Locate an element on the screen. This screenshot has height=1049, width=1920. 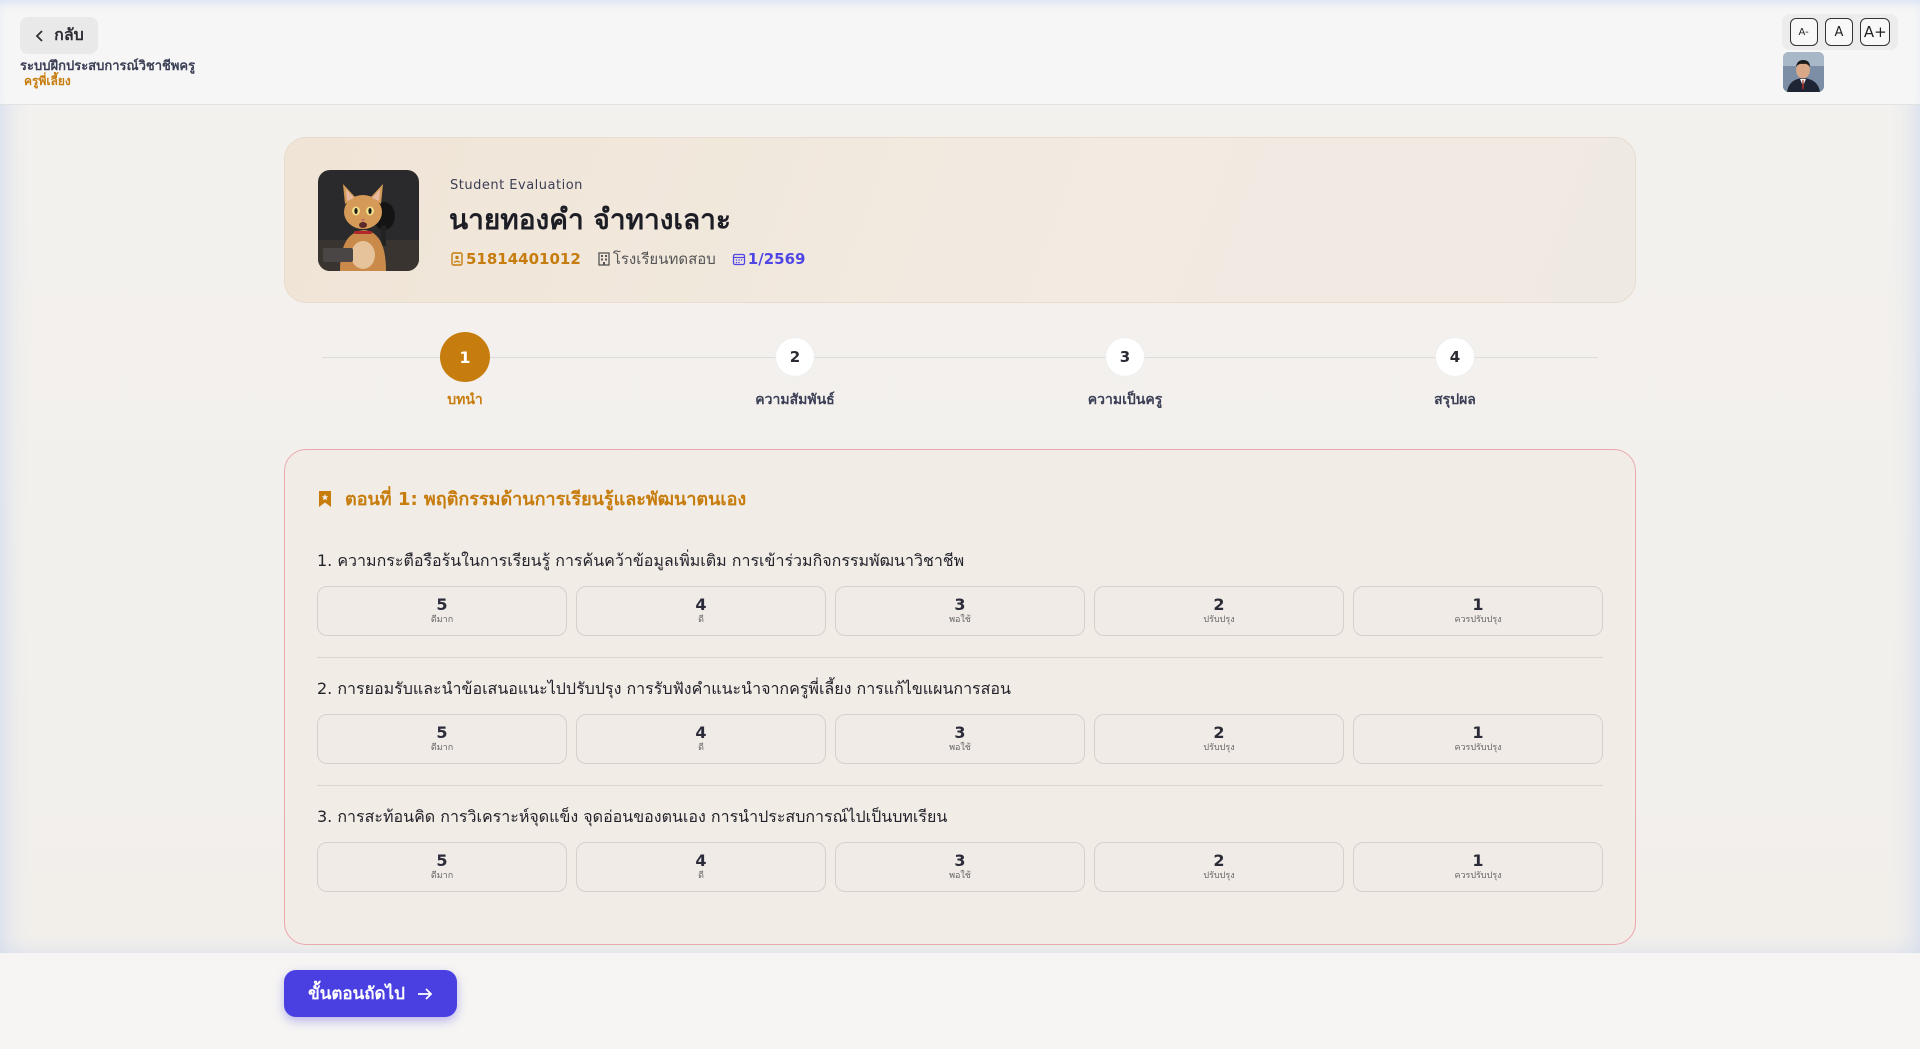
back-button-label: กลับ is located at coordinates (69, 34).